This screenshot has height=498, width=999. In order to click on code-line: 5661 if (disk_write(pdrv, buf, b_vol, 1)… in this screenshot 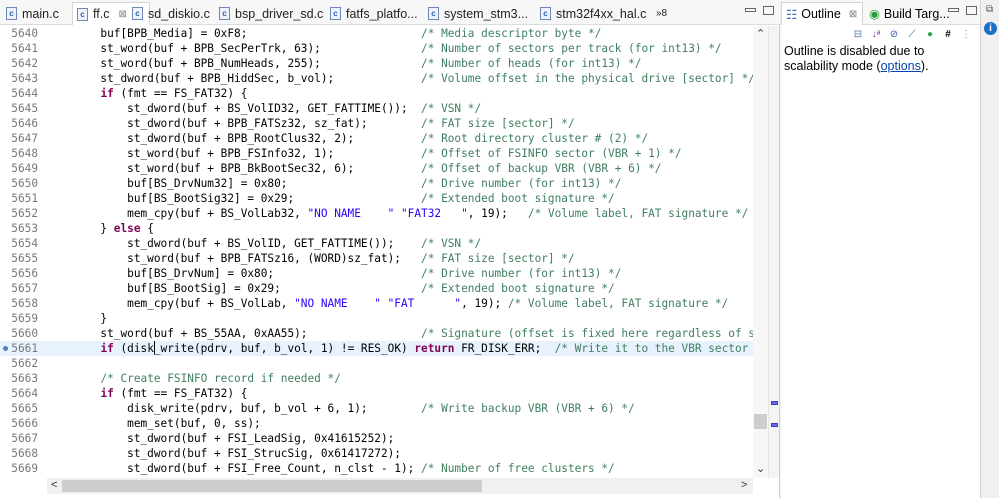, I will do `click(376, 348)`.